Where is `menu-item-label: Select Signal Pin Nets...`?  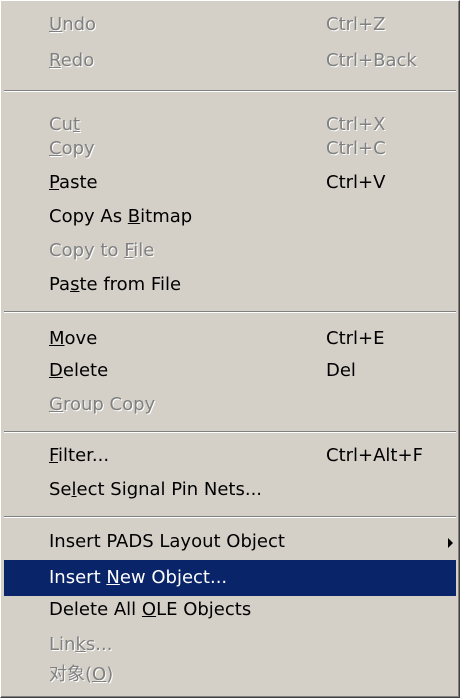
menu-item-label: Select Signal Pin Nets... is located at coordinates (156, 489).